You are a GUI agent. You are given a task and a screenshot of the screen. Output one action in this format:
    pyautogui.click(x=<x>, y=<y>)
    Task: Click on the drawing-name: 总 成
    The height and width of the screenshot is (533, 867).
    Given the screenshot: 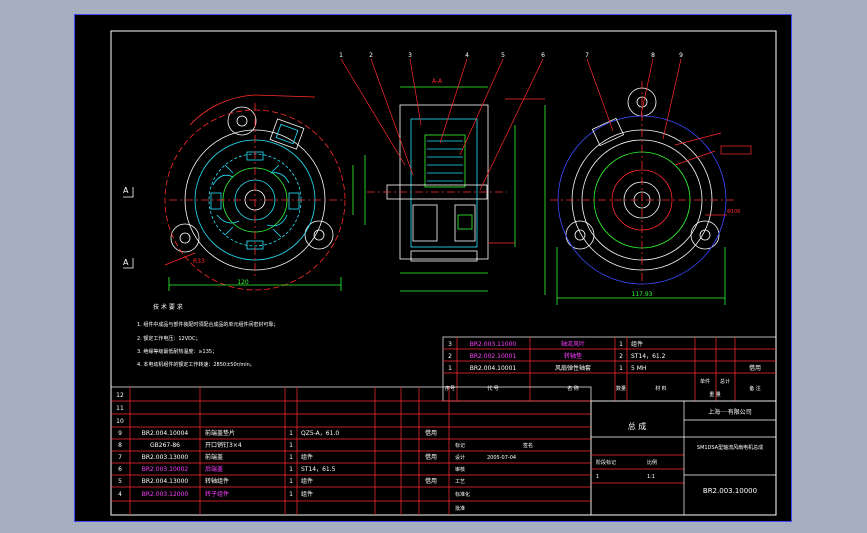 What is the action you would take?
    pyautogui.click(x=637, y=426)
    